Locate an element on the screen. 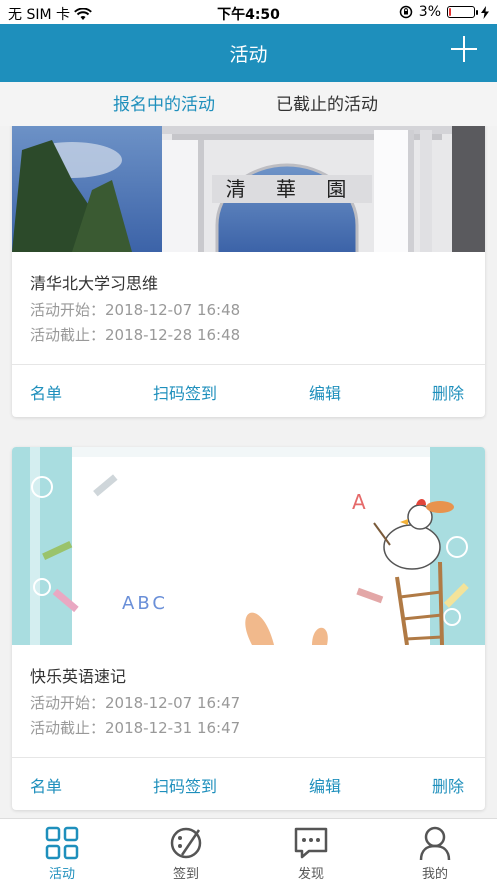 This screenshot has width=497, height=883. activity-tabs: 报名中的活动 已截止的活动 is located at coordinates (248, 104).